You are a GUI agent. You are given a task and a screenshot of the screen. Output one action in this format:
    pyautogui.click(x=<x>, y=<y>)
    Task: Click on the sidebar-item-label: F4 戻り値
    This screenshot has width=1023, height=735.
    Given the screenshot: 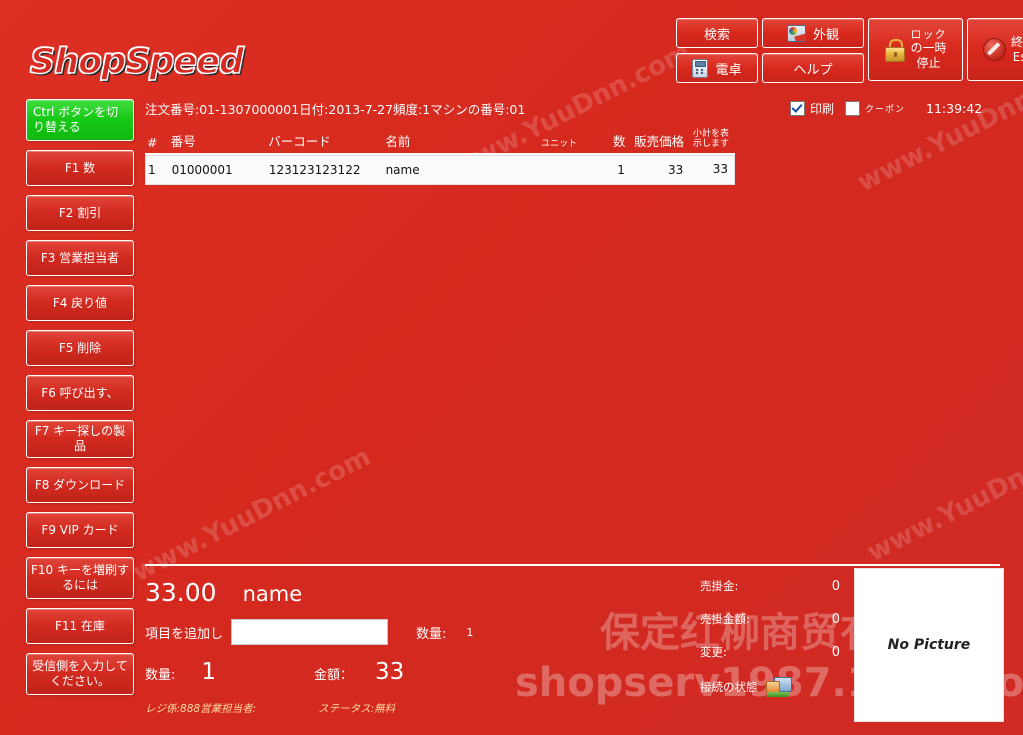 What is the action you would take?
    pyautogui.click(x=80, y=302)
    